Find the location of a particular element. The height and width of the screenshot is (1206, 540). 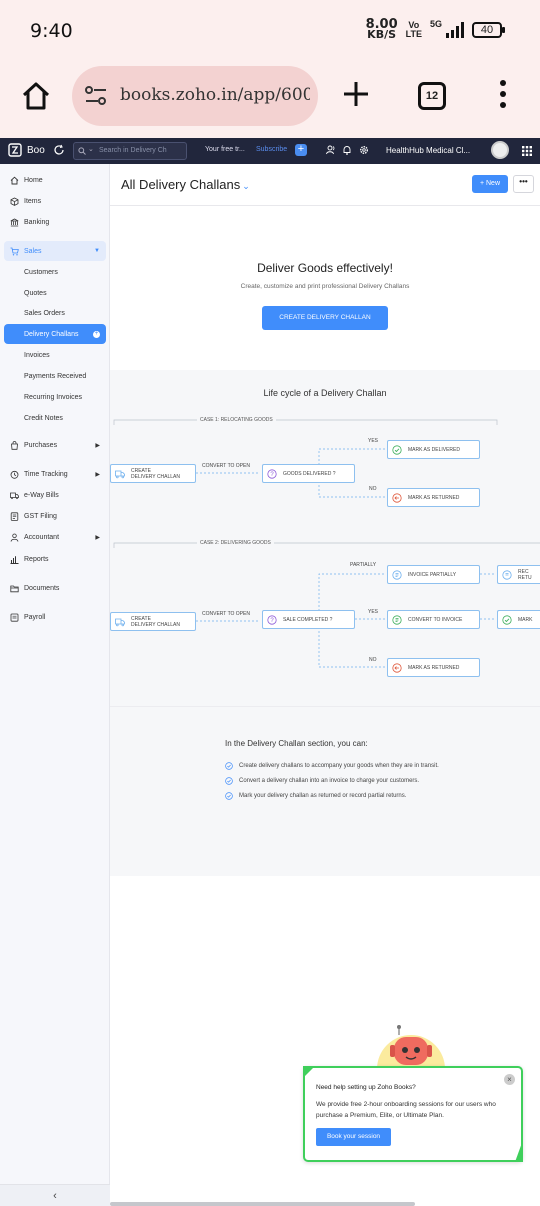

quick-create-button: + is located at coordinates (301, 150).